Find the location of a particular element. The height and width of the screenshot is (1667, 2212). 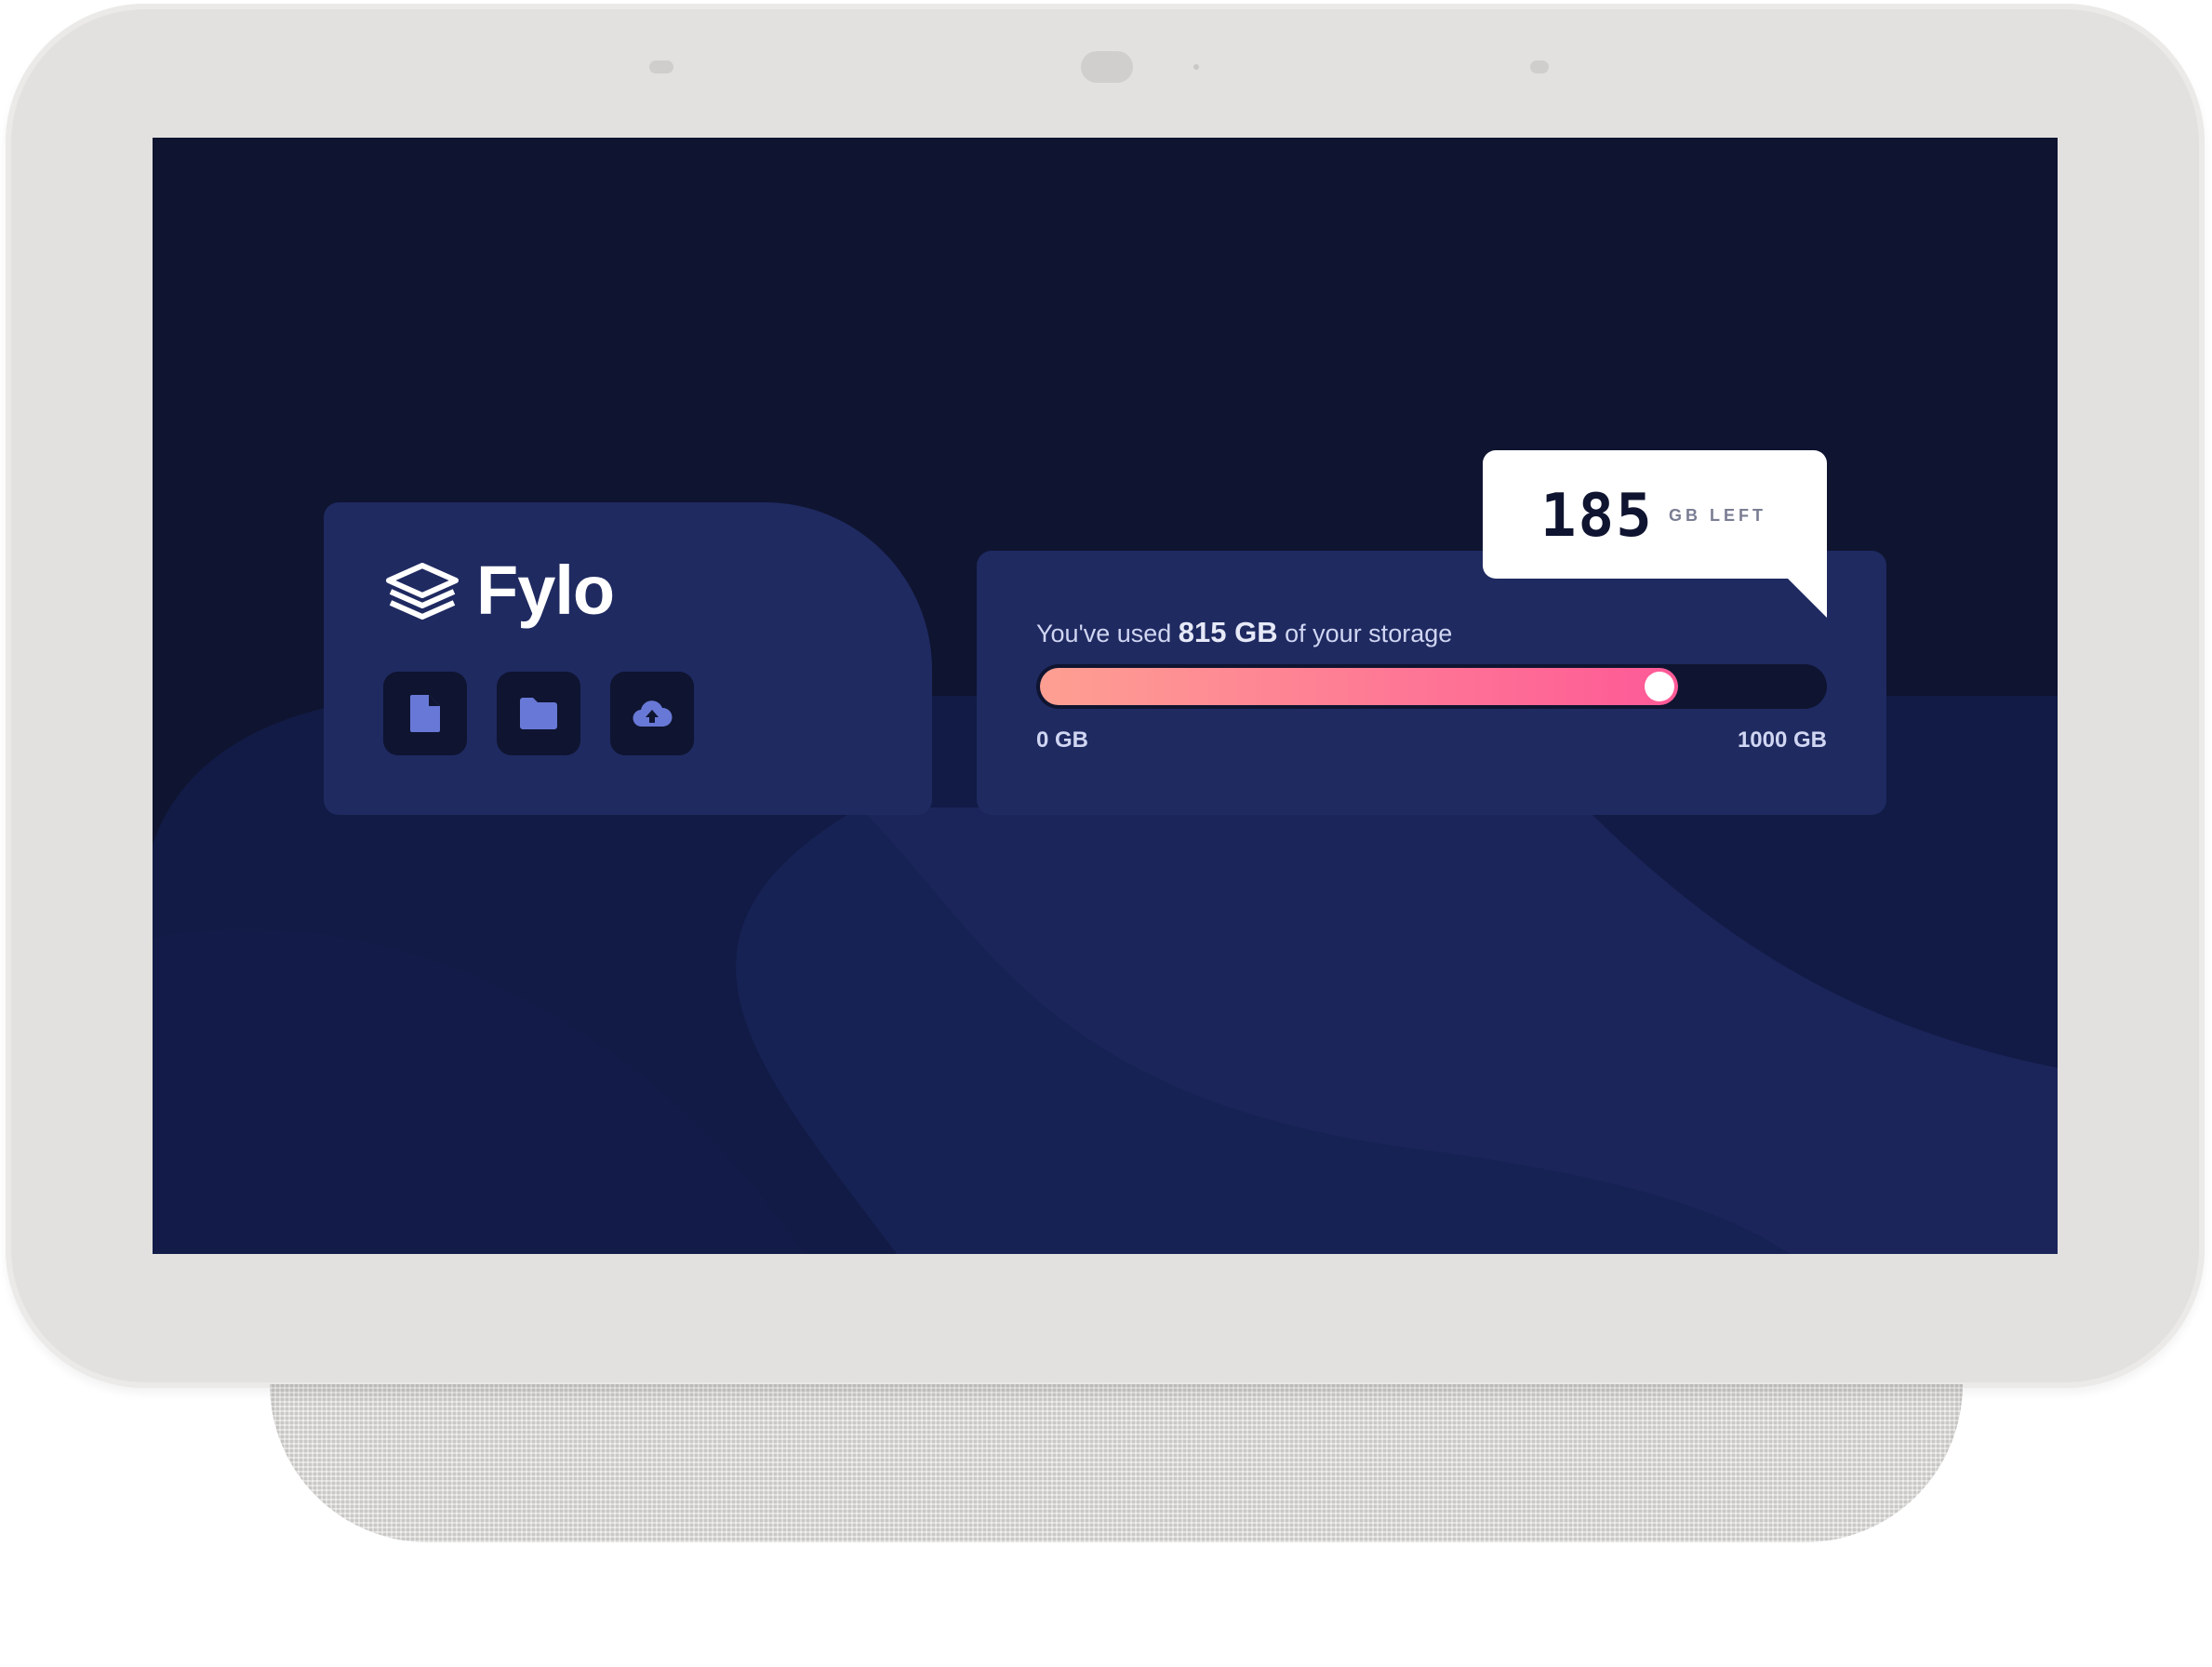

document-icon is located at coordinates (425, 713).